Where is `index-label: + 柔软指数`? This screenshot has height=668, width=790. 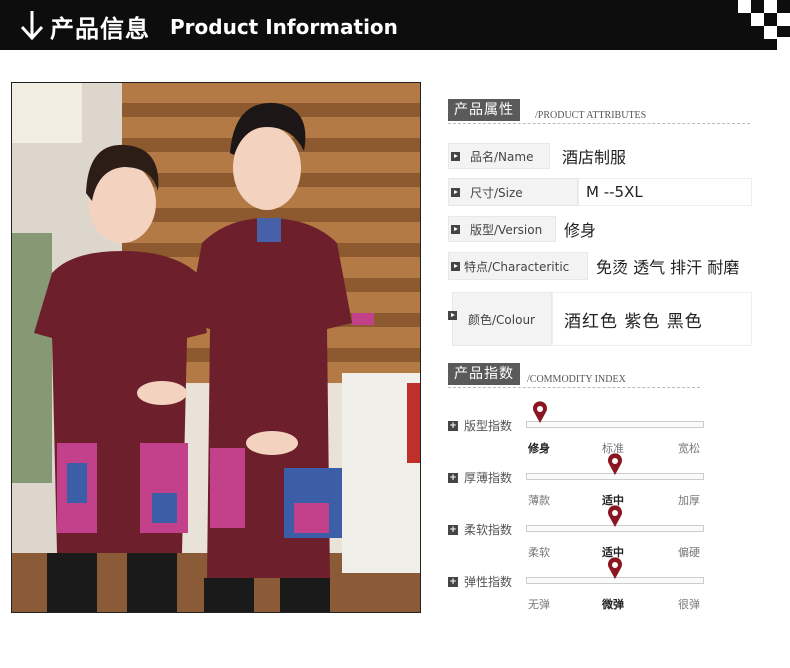
index-label: + 柔软指数 is located at coordinates (480, 529).